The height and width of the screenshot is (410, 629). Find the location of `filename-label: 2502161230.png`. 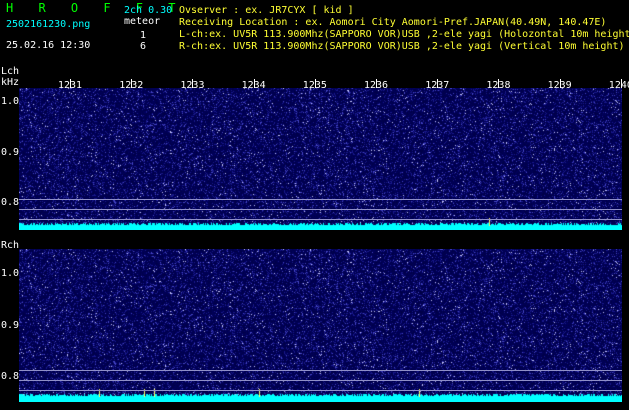

filename-label: 2502161230.png is located at coordinates (48, 24).